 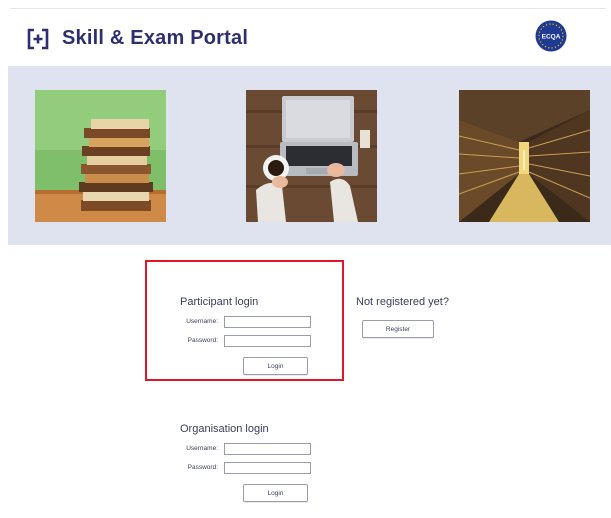 I want to click on participant-password-label: Password:, so click(x=202, y=340).